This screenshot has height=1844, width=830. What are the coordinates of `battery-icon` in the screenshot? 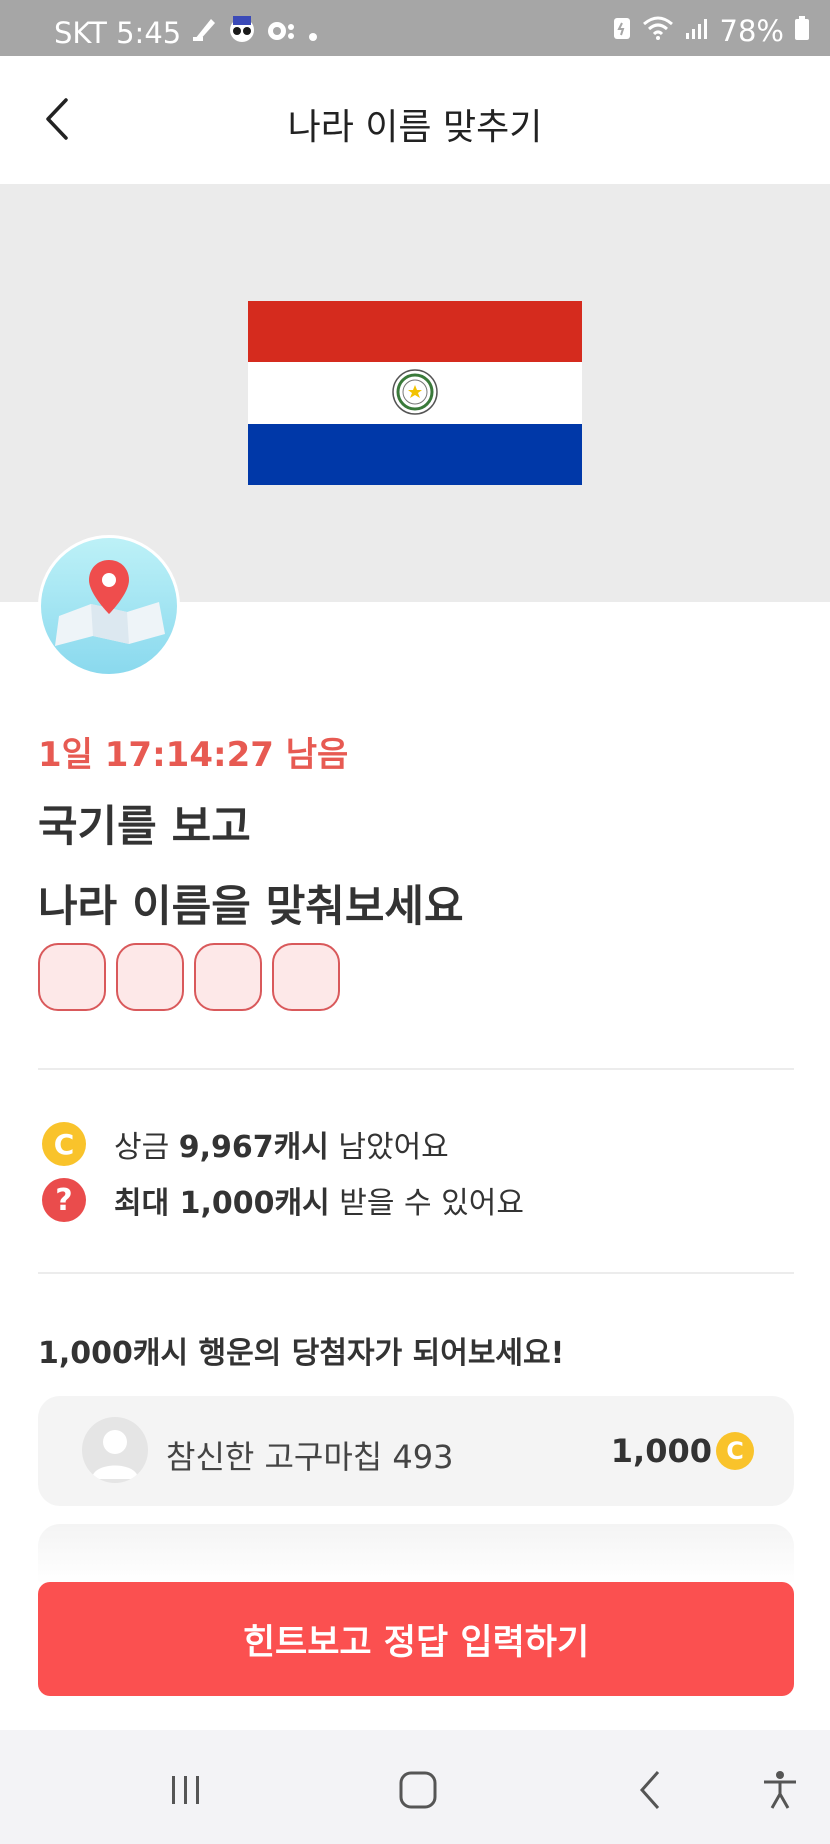 It's located at (802, 31).